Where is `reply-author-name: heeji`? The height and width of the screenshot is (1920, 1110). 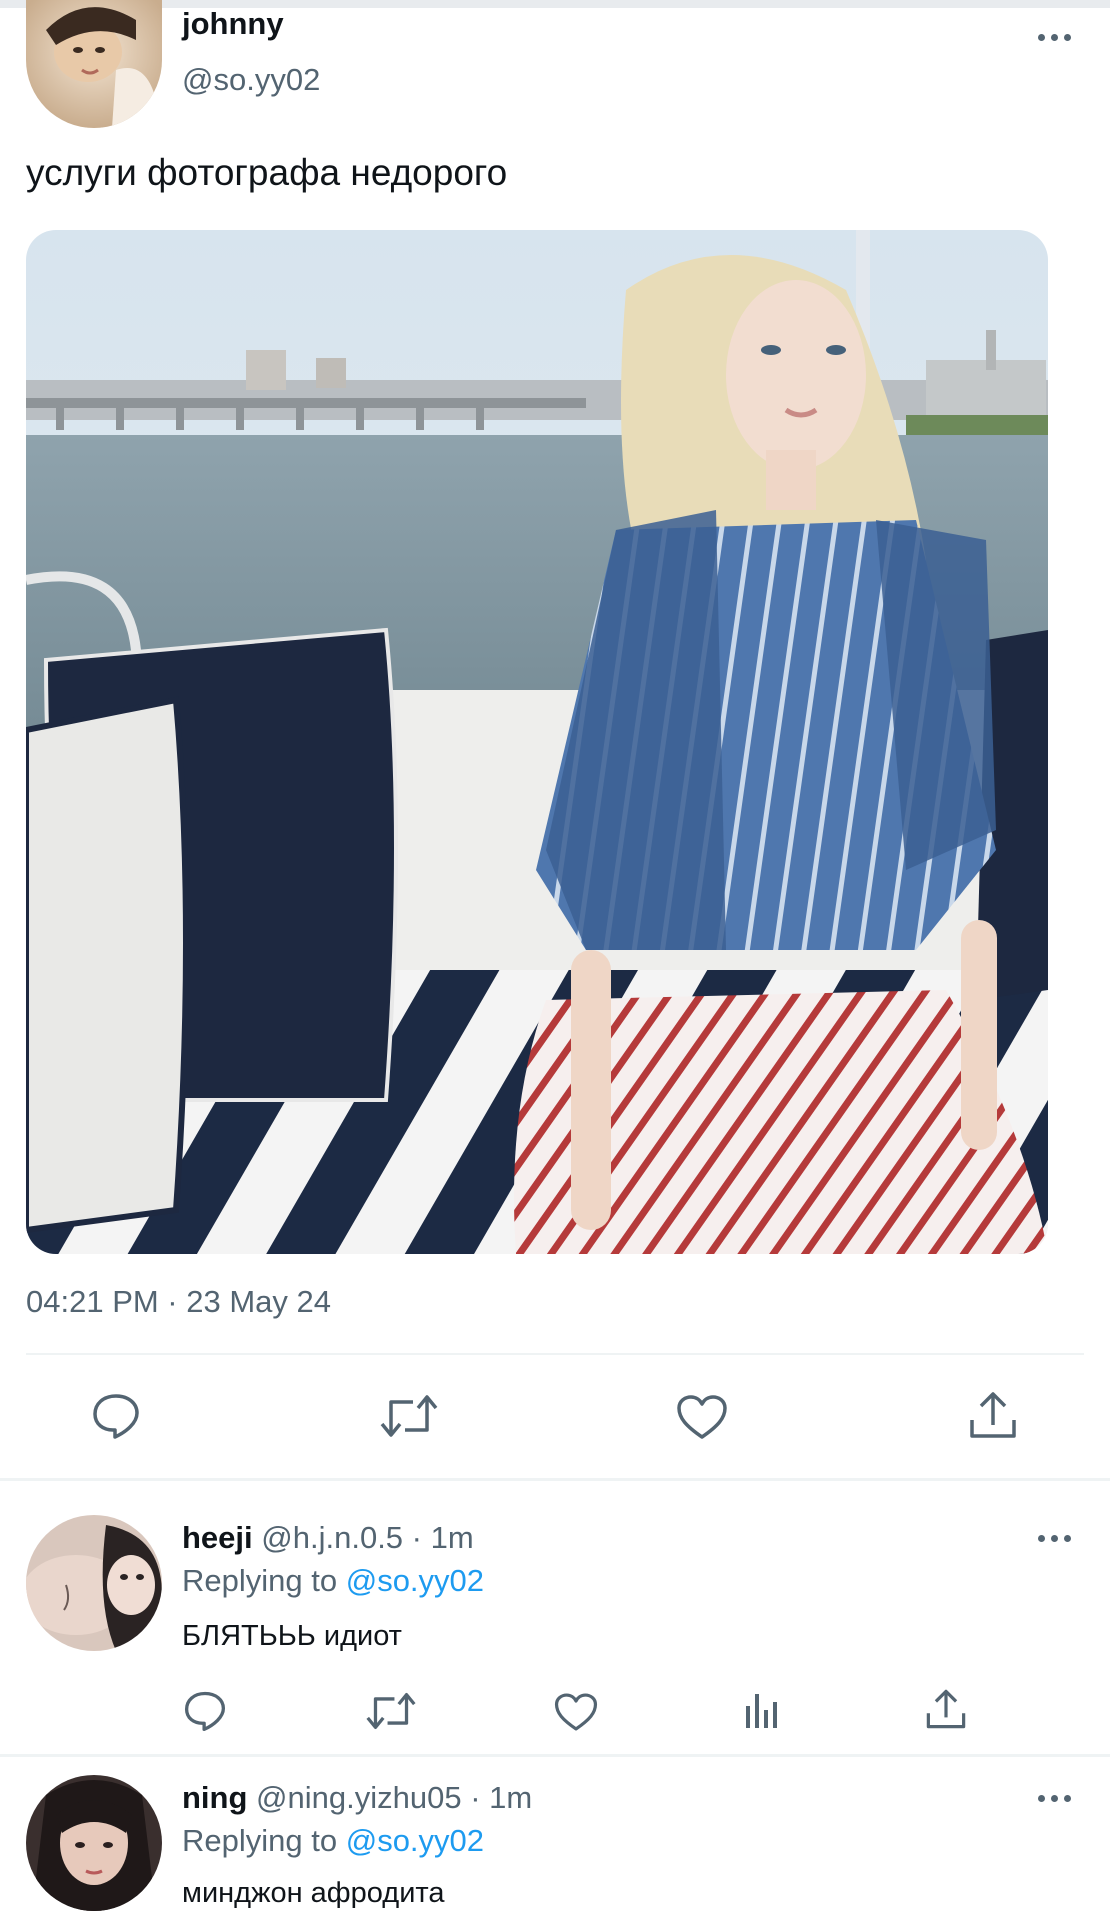 reply-author-name: heeji is located at coordinates (217, 1537).